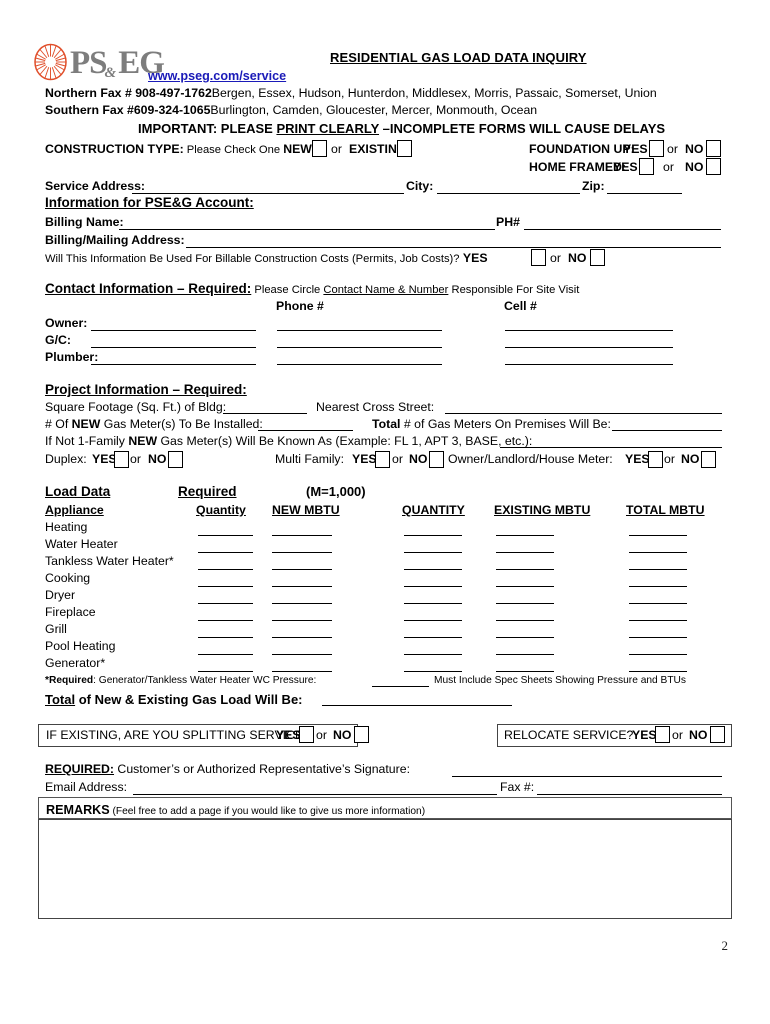 The height and width of the screenshot is (1024, 770). I want to click on checkbox-owner-meter-yes, so click(655, 459).